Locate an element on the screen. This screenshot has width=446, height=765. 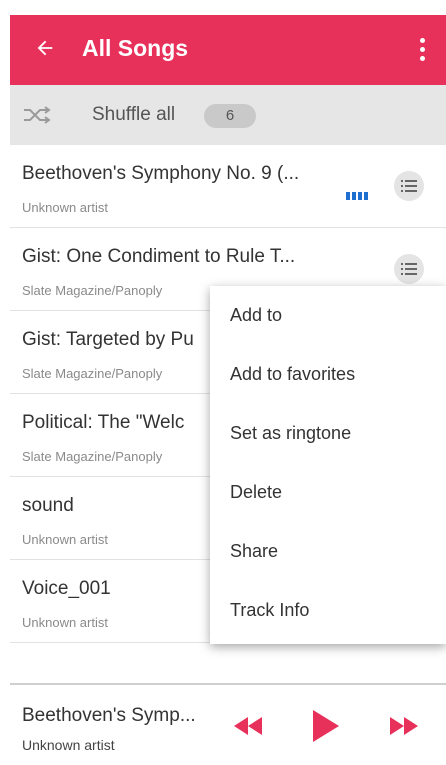
more-vert-icon is located at coordinates (422, 49).